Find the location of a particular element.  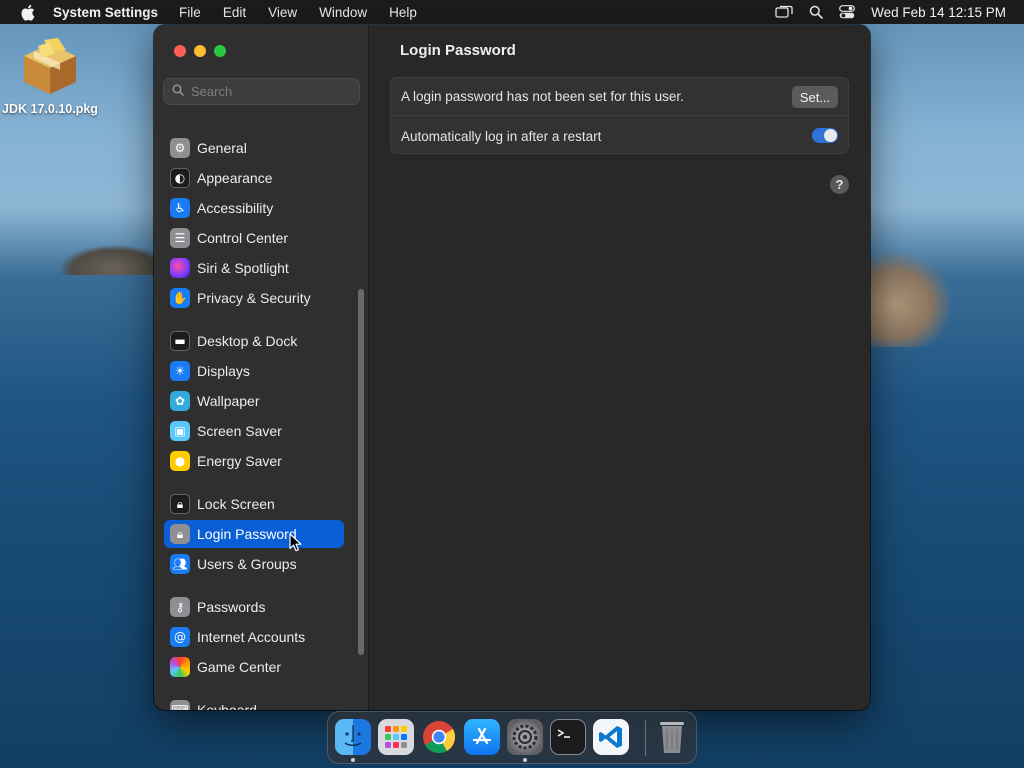

sidebar-item-label: Login Password is located at coordinates (247, 534).